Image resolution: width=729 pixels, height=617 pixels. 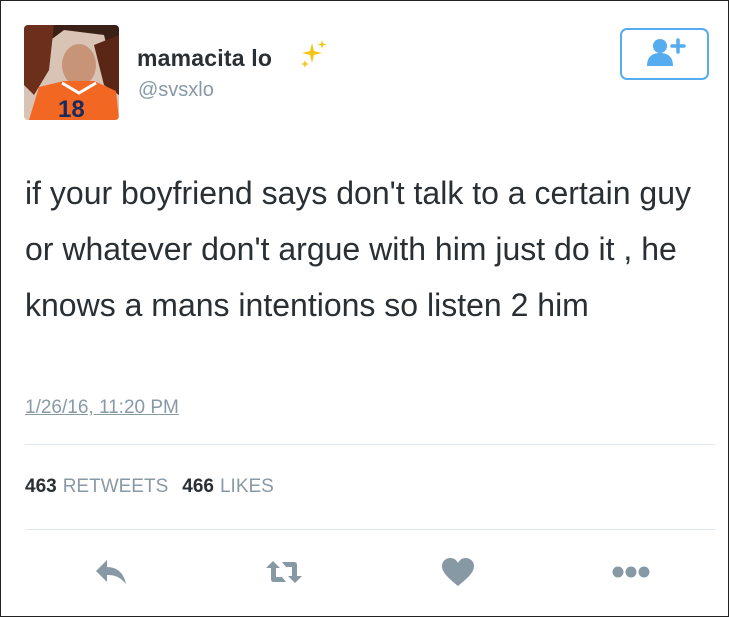 What do you see at coordinates (371, 574) in the screenshot?
I see `action-bar` at bounding box center [371, 574].